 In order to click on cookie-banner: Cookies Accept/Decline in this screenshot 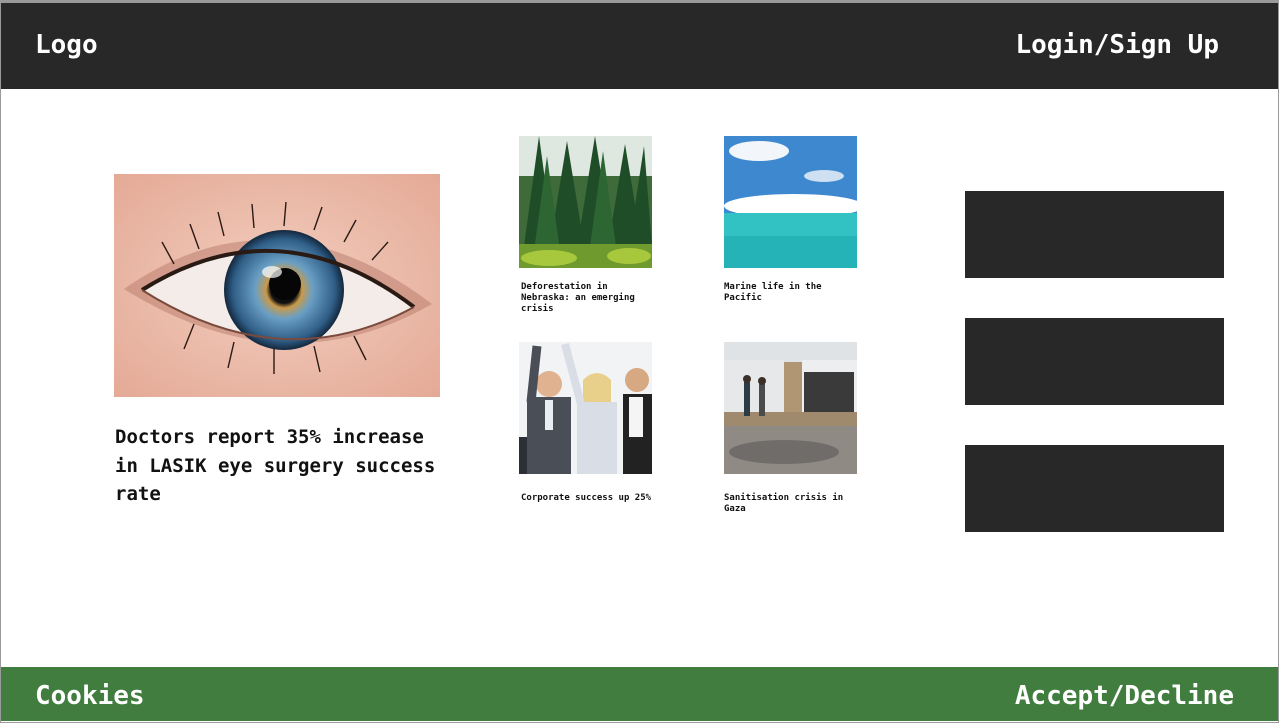, I will do `click(639, 694)`.